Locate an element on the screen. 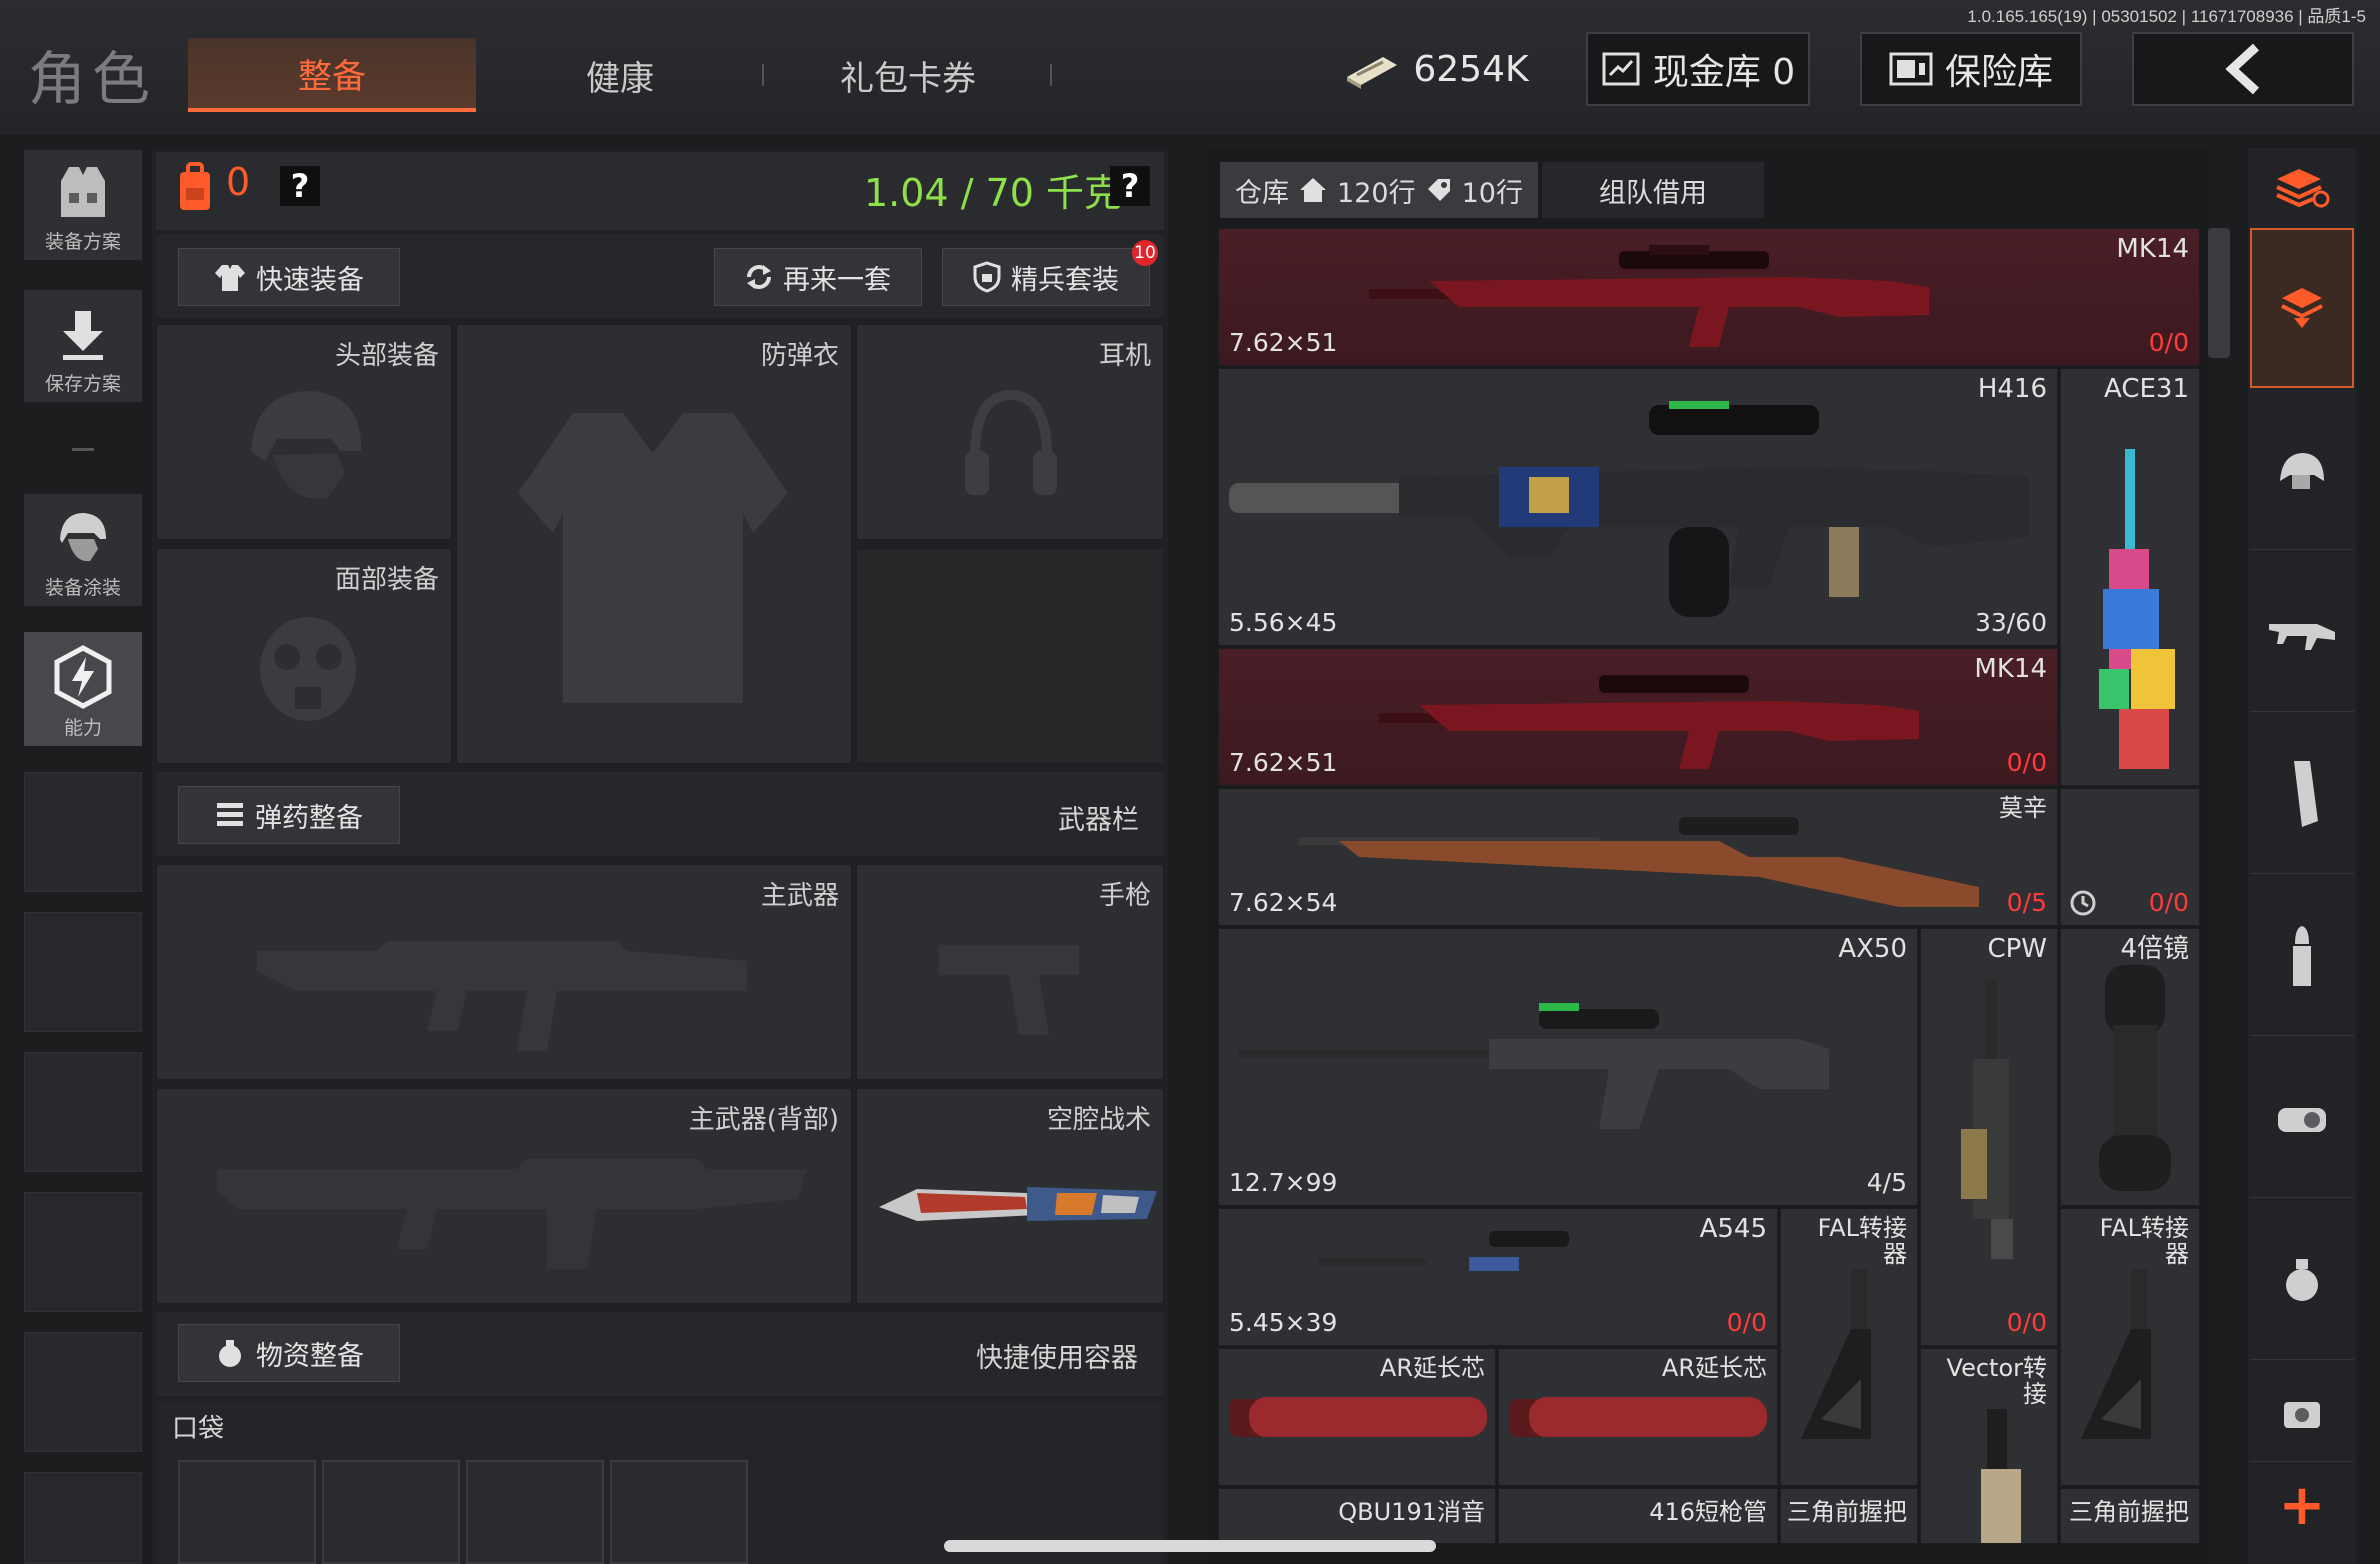 The height and width of the screenshot is (1564, 2380). tab-gift: 礼包卡券 is located at coordinates (908, 75).